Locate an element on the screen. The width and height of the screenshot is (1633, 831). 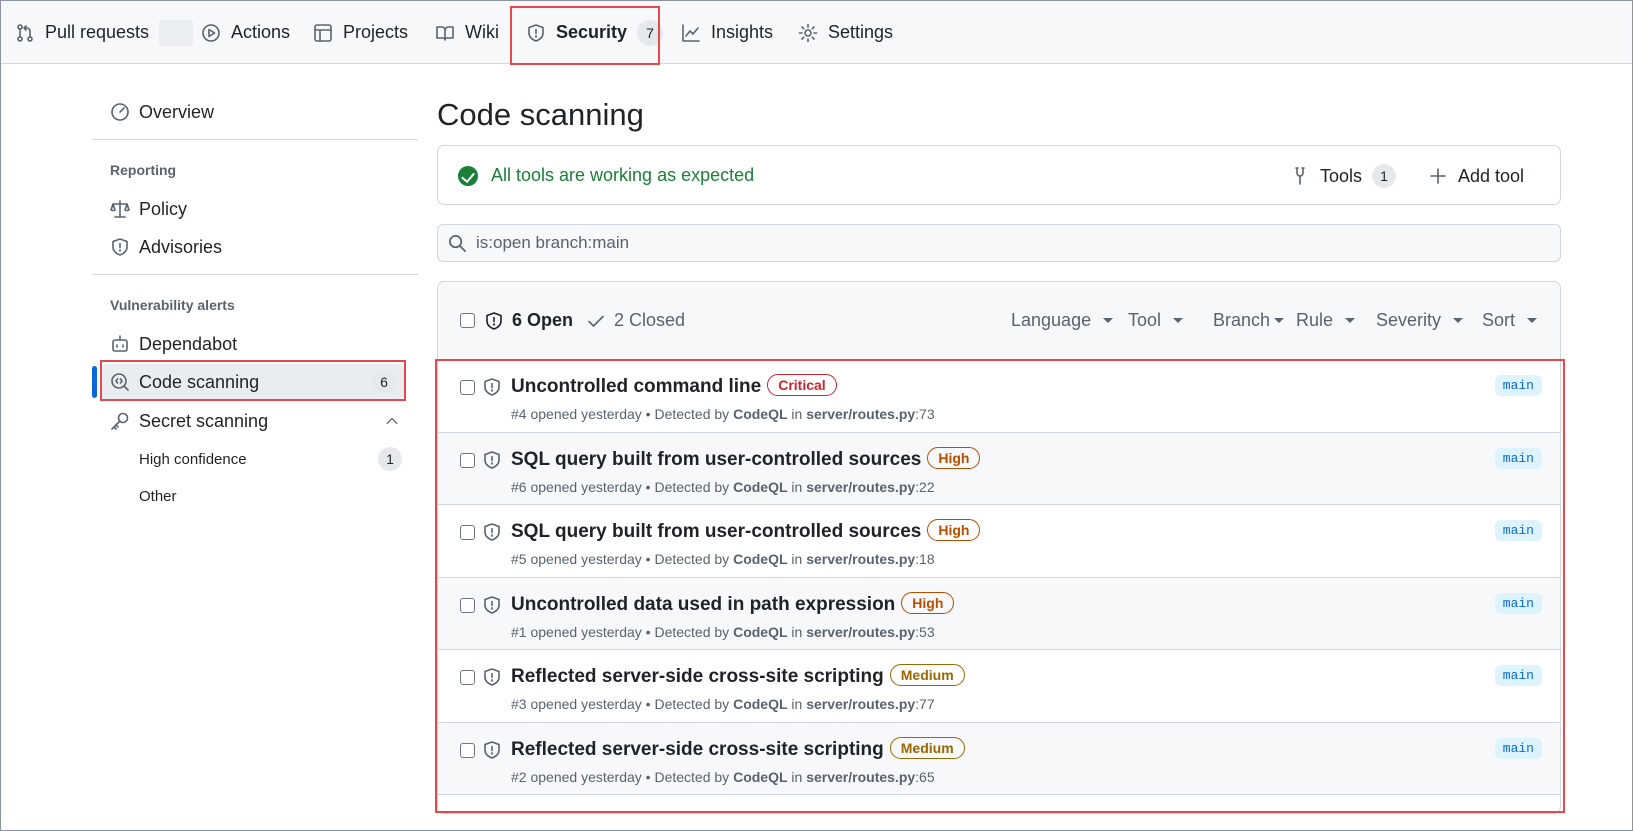
tab-pull-requests: Pull requests is located at coordinates (104, 32).